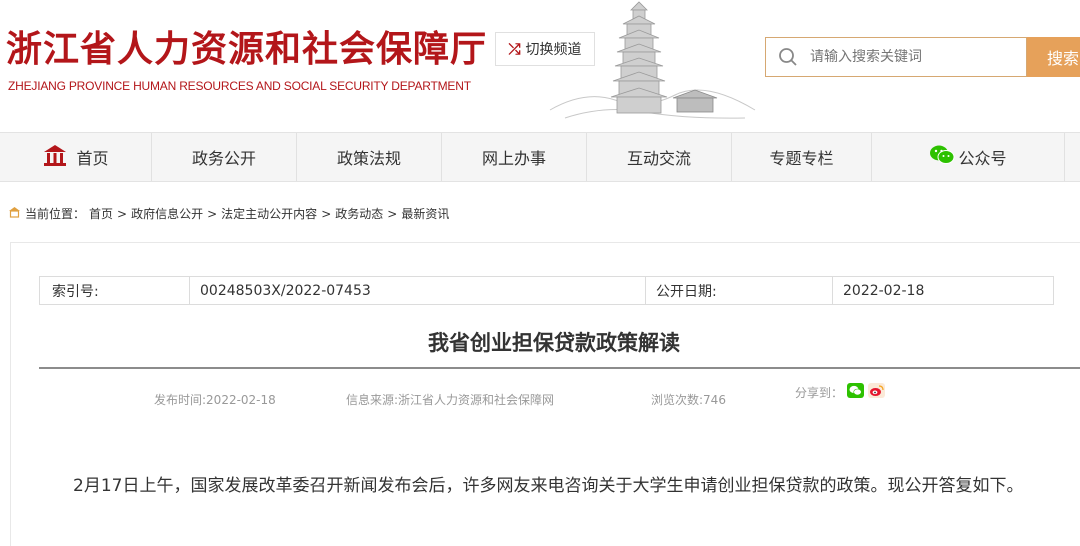 The image size is (1080, 546). I want to click on location-icon, so click(14, 213).